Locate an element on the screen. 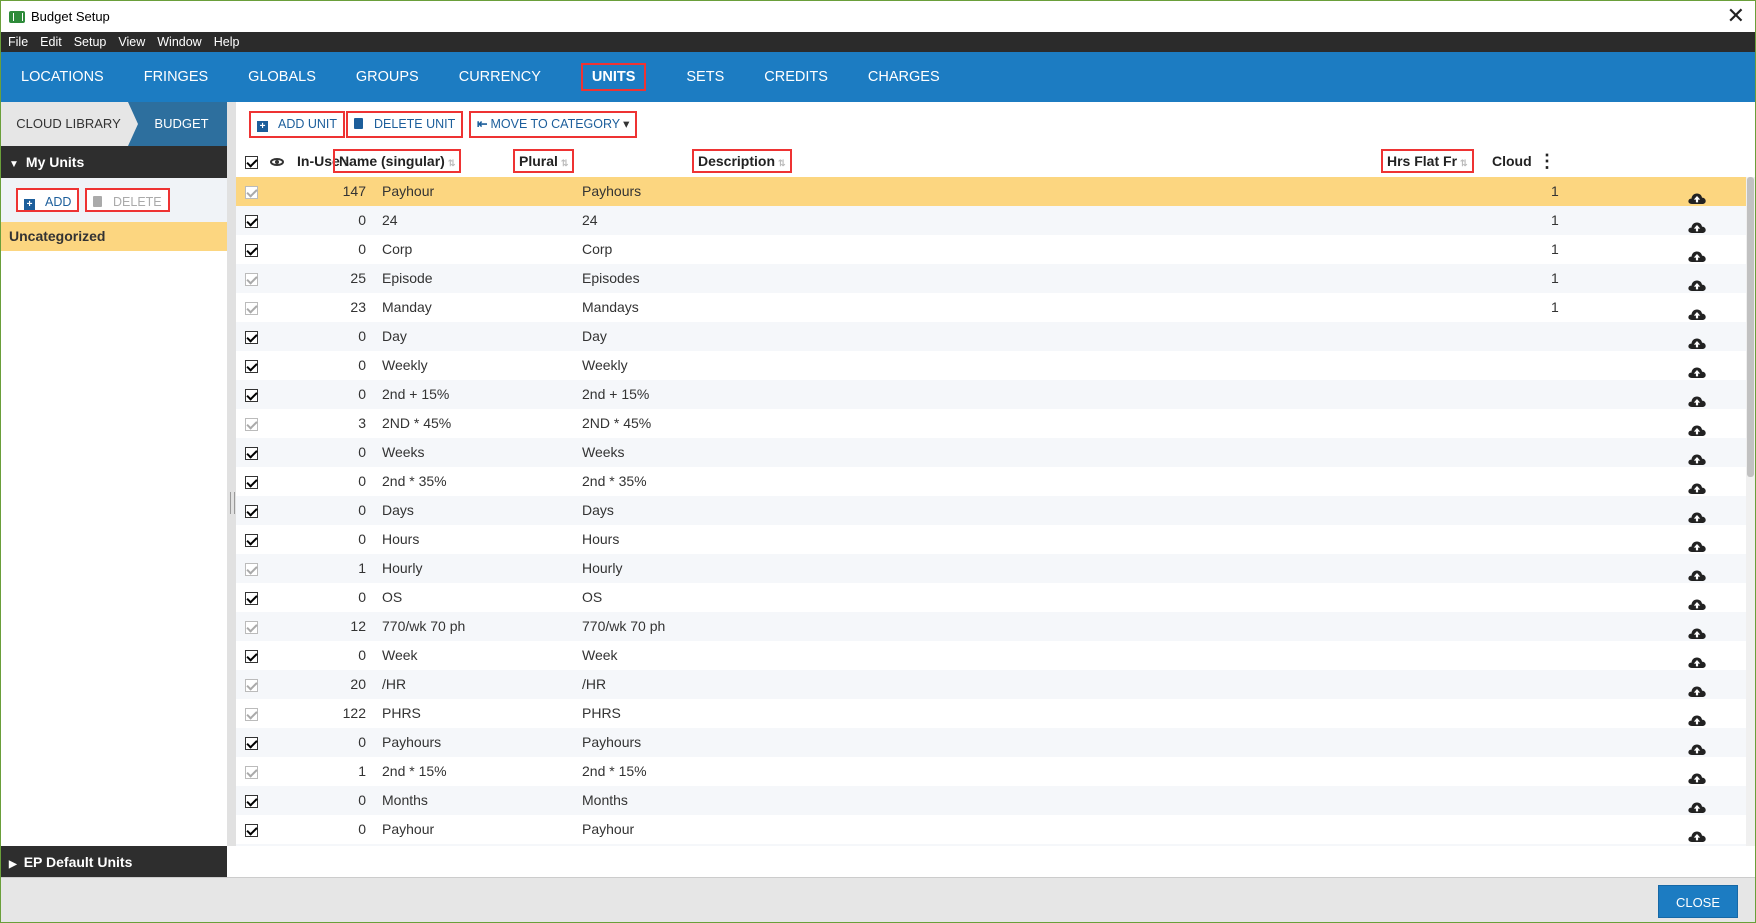 The height and width of the screenshot is (923, 1756). tab-sets: SETS is located at coordinates (705, 77).